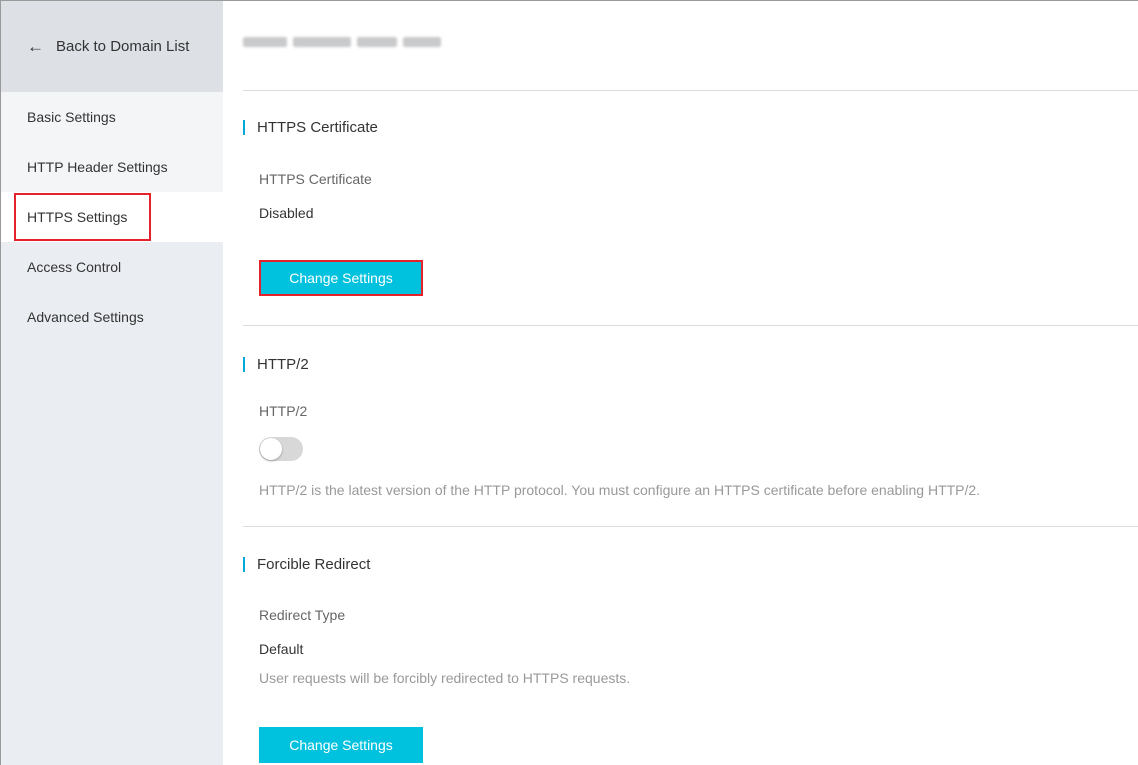 This screenshot has height=765, width=1138. What do you see at coordinates (283, 411) in the screenshot?
I see `http2-label: HTTP/2` at bounding box center [283, 411].